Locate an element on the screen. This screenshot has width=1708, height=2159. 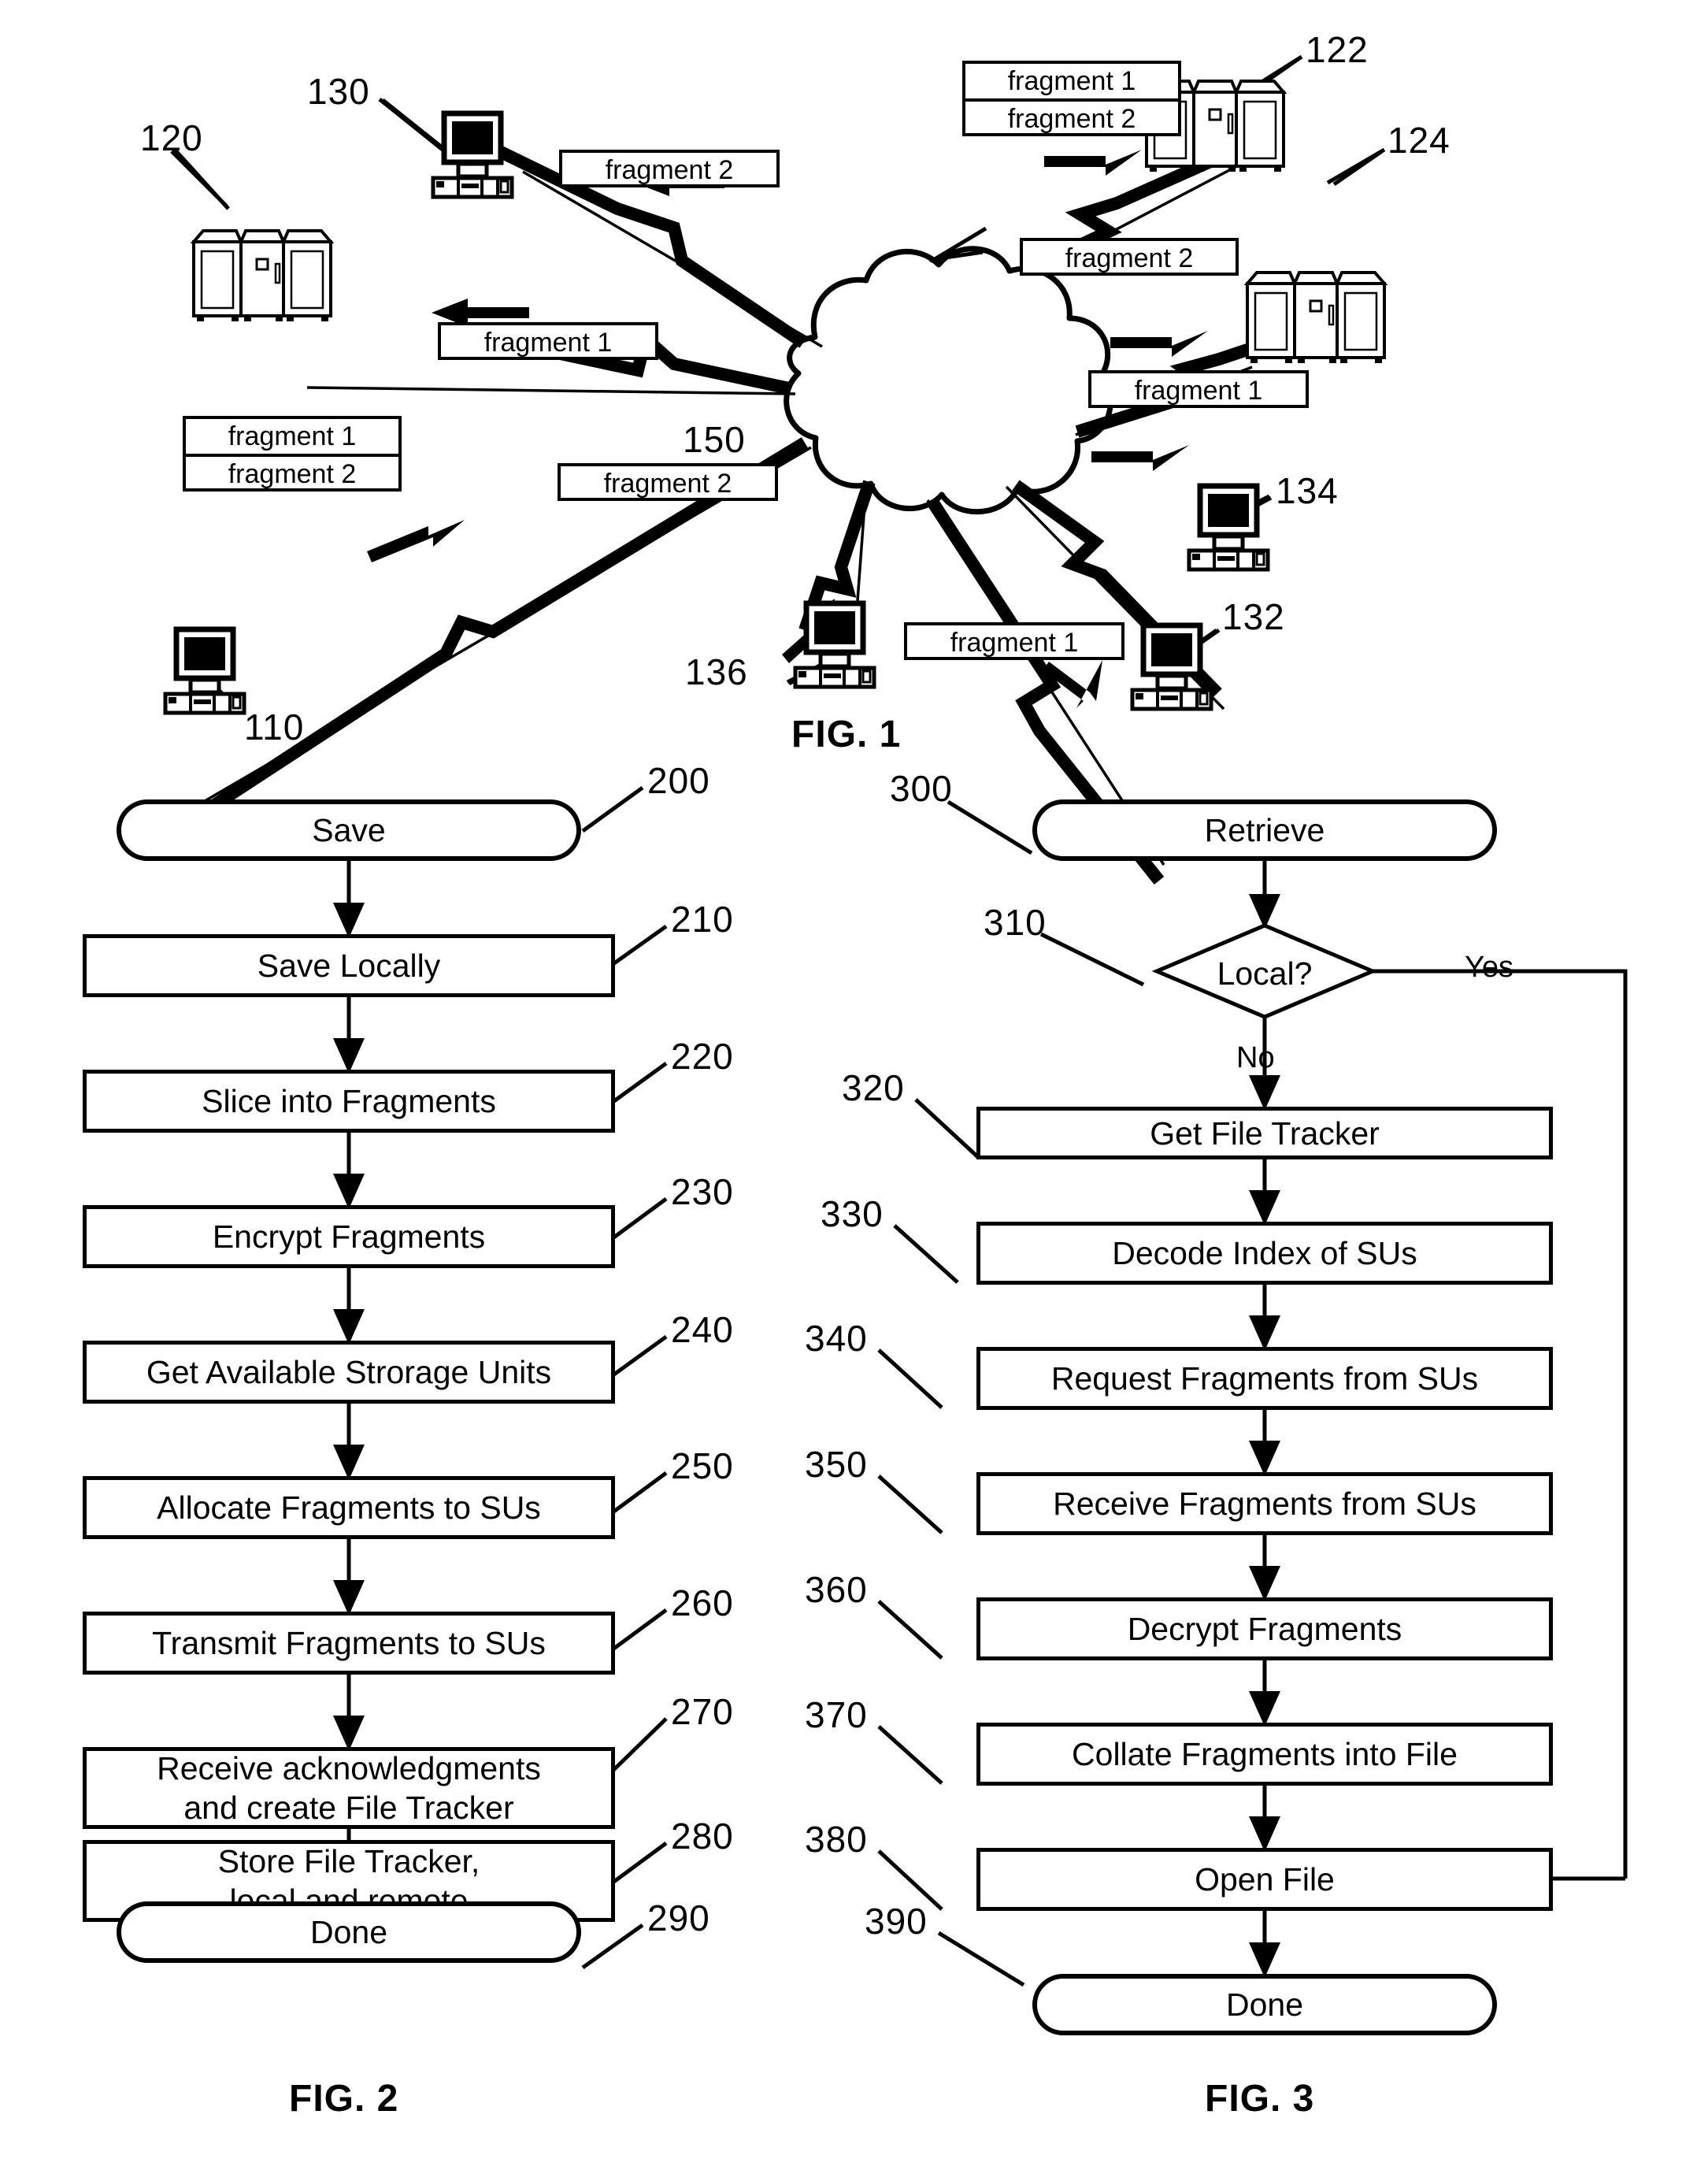
fig2-step-allocate-fragments-to-sus: Allocate Fragments to SUs is located at coordinates (349, 1507).